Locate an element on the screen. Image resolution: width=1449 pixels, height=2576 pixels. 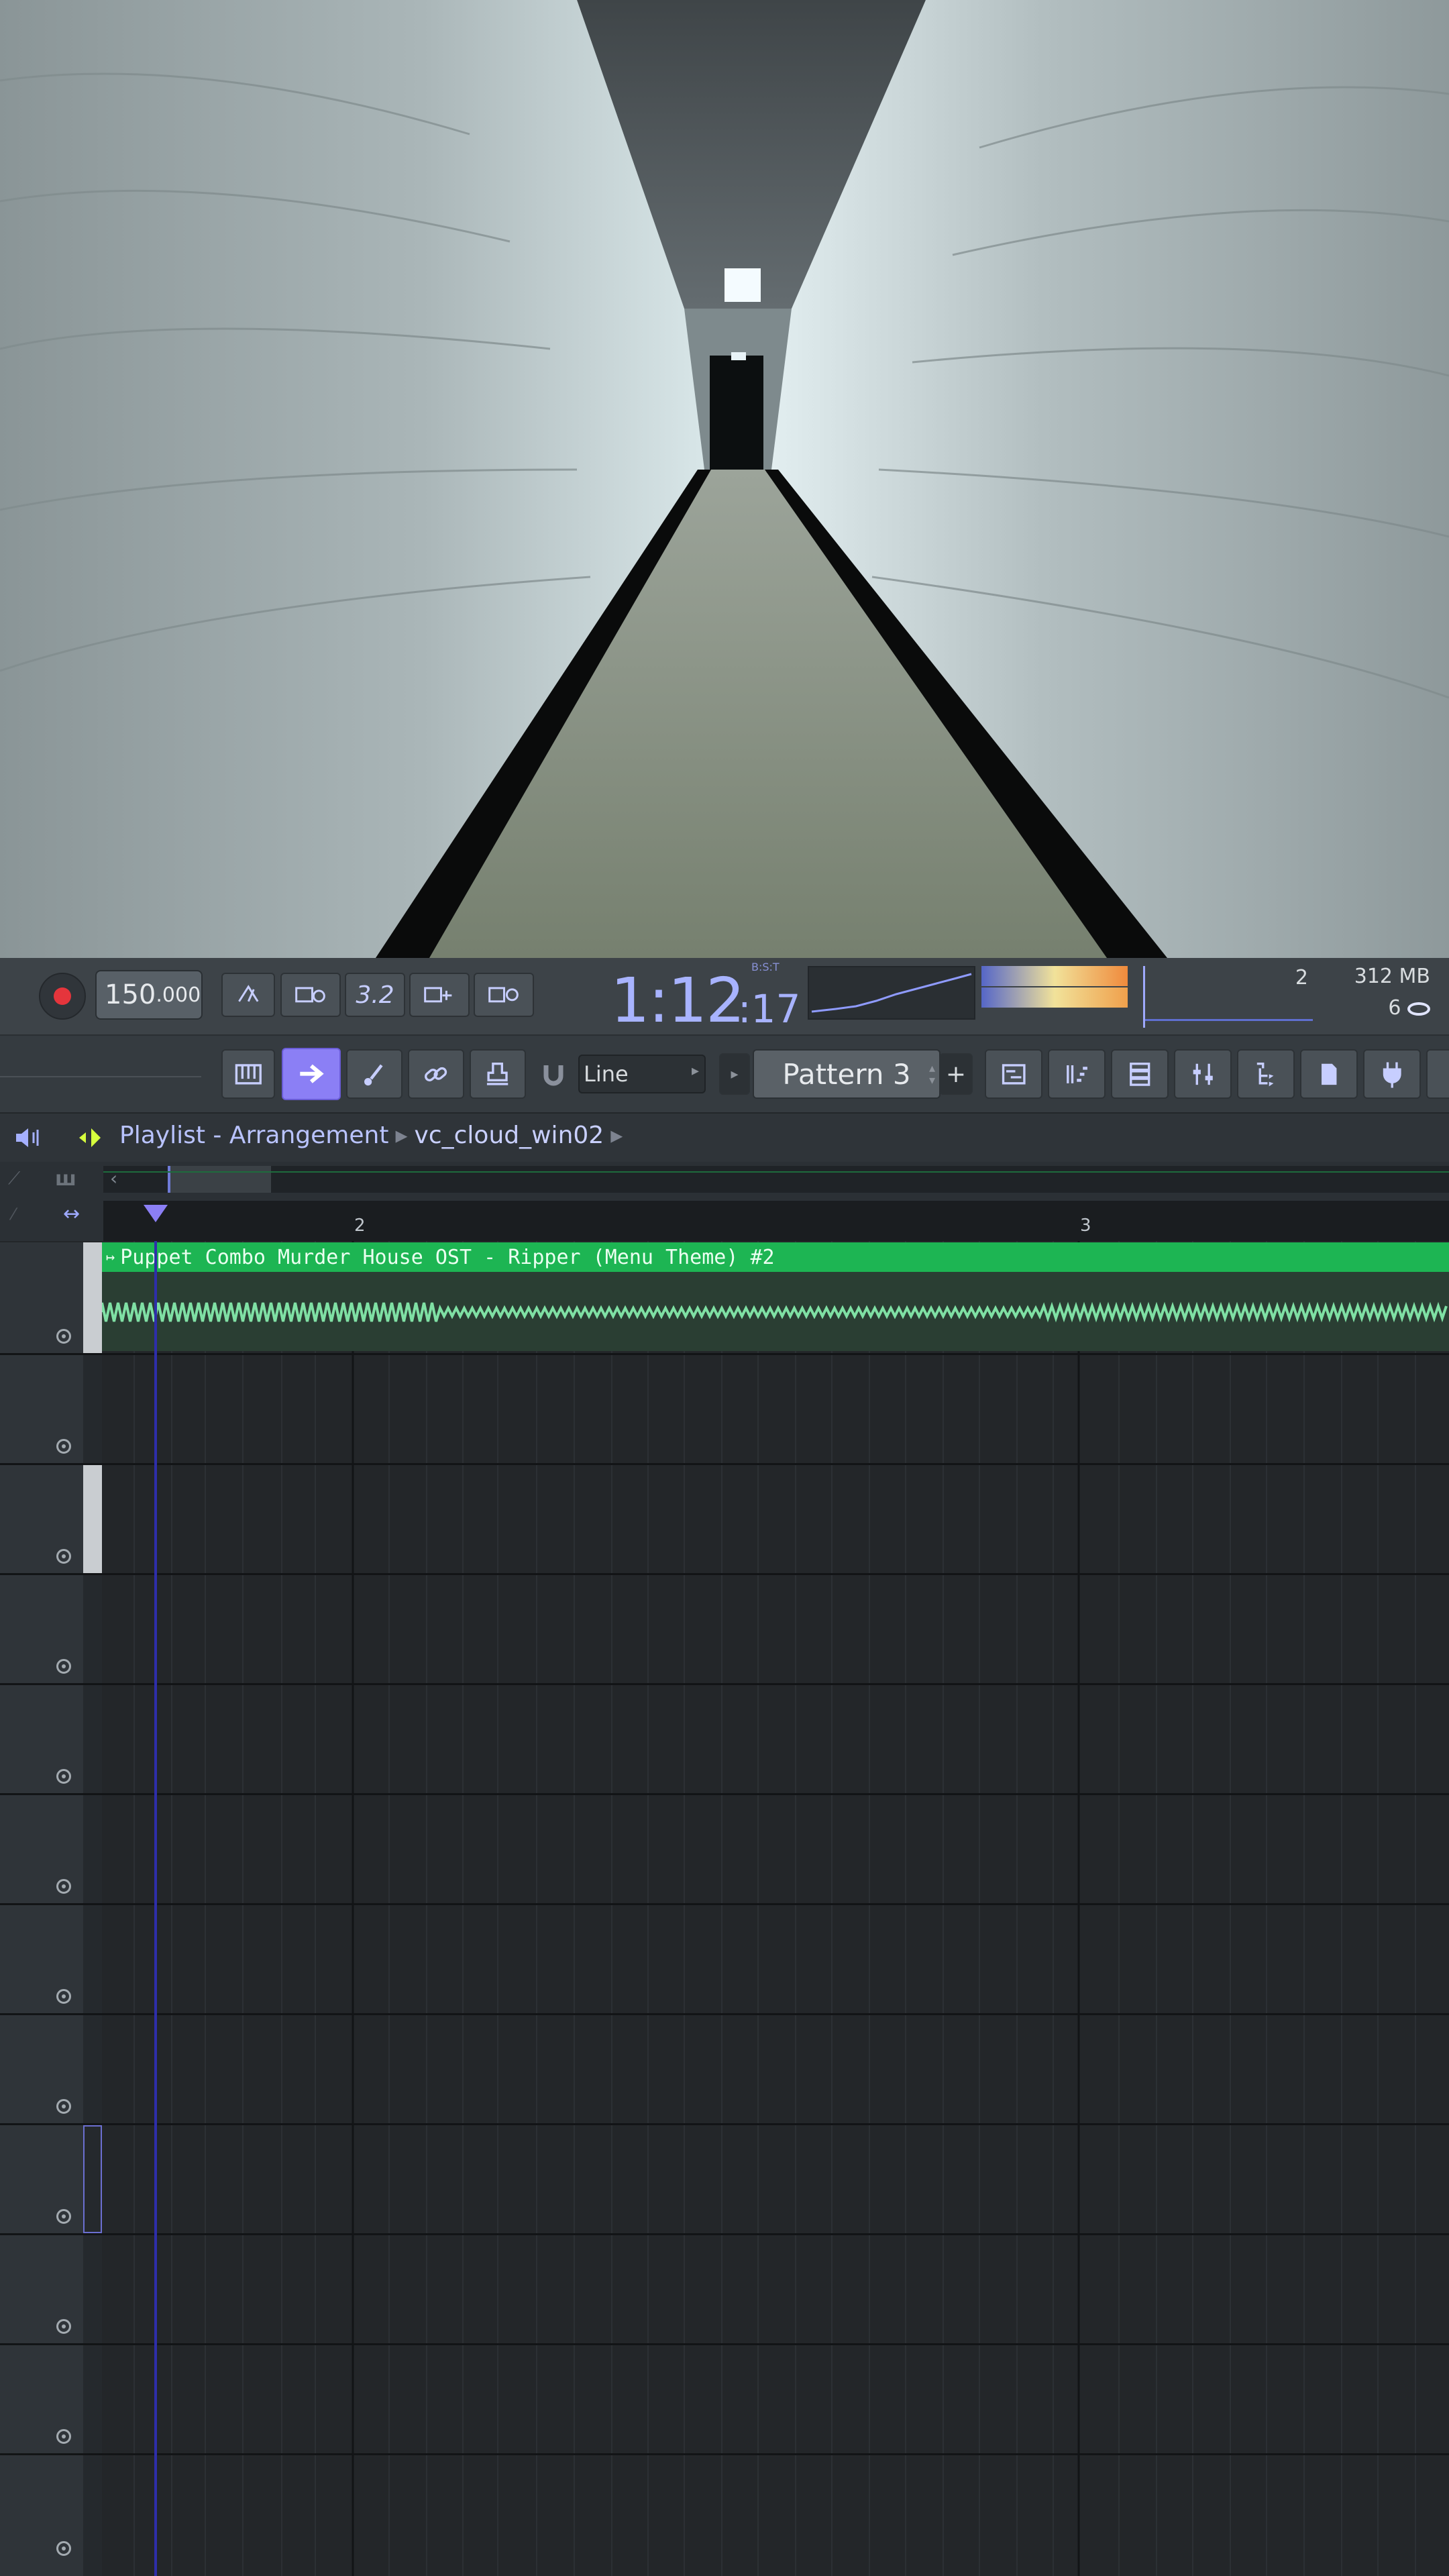
tempo-value: 150 is located at coordinates (130, 994).